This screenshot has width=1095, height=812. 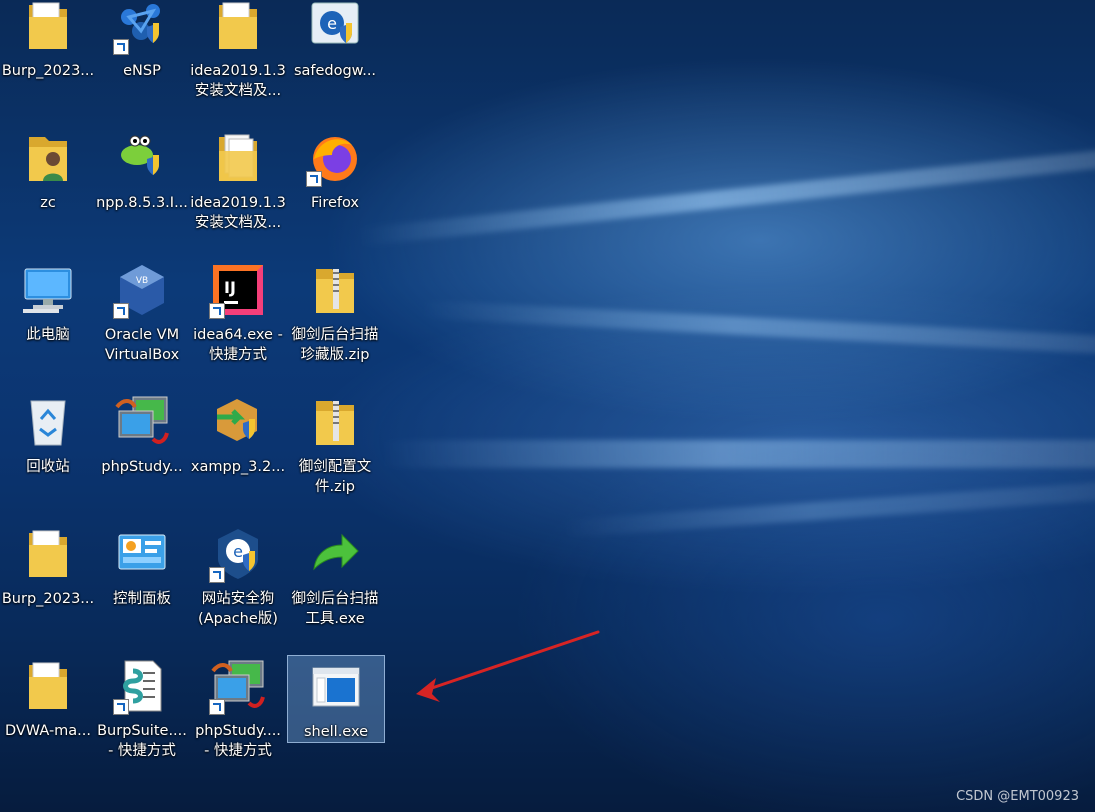 I want to click on watermark-text: CSDN @EMT00923, so click(x=1017, y=796).